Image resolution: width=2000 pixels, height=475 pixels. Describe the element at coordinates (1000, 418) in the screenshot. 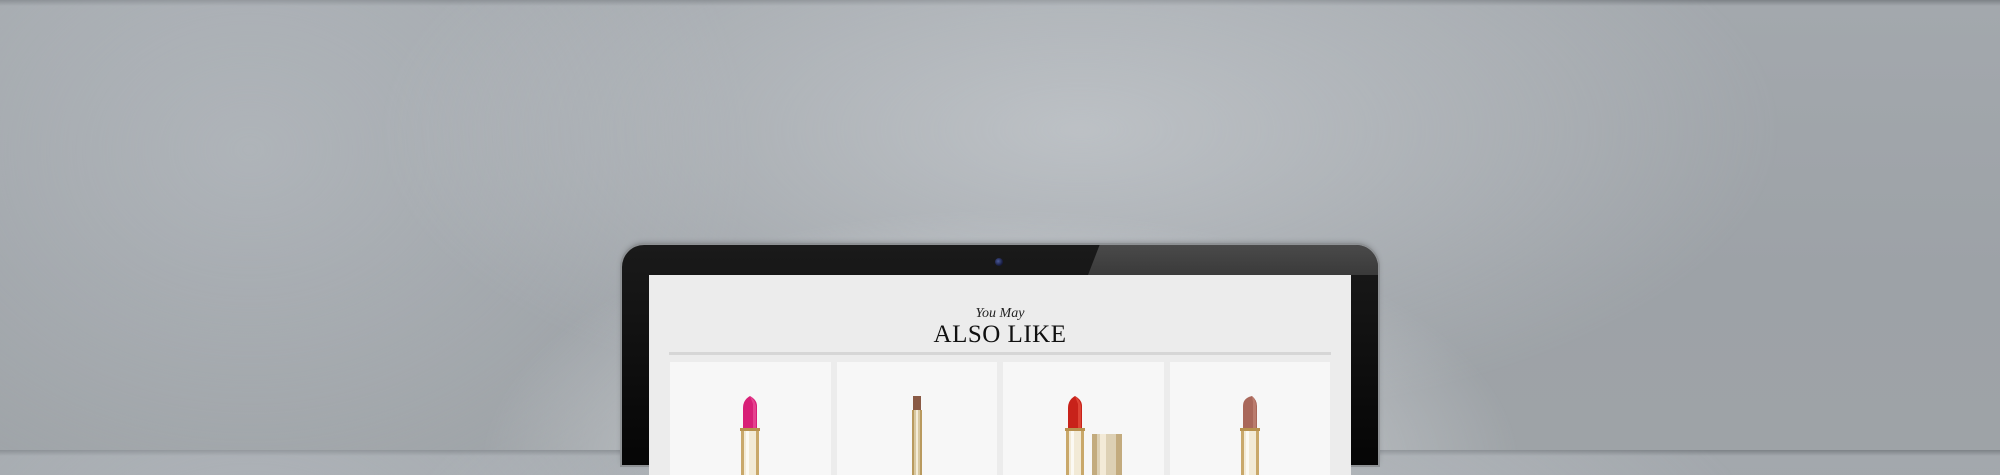

I see `product-grid` at that location.